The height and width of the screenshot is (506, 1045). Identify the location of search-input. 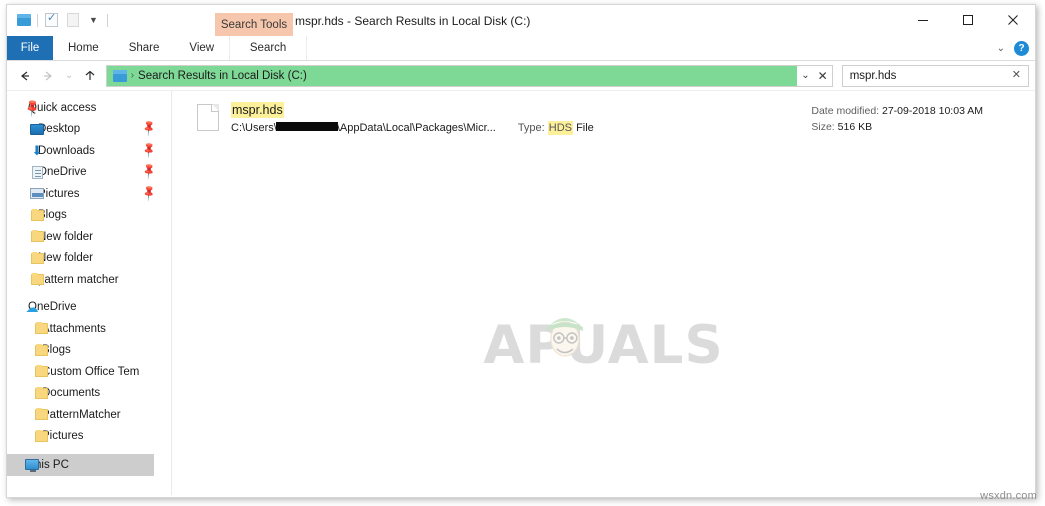
(922, 75).